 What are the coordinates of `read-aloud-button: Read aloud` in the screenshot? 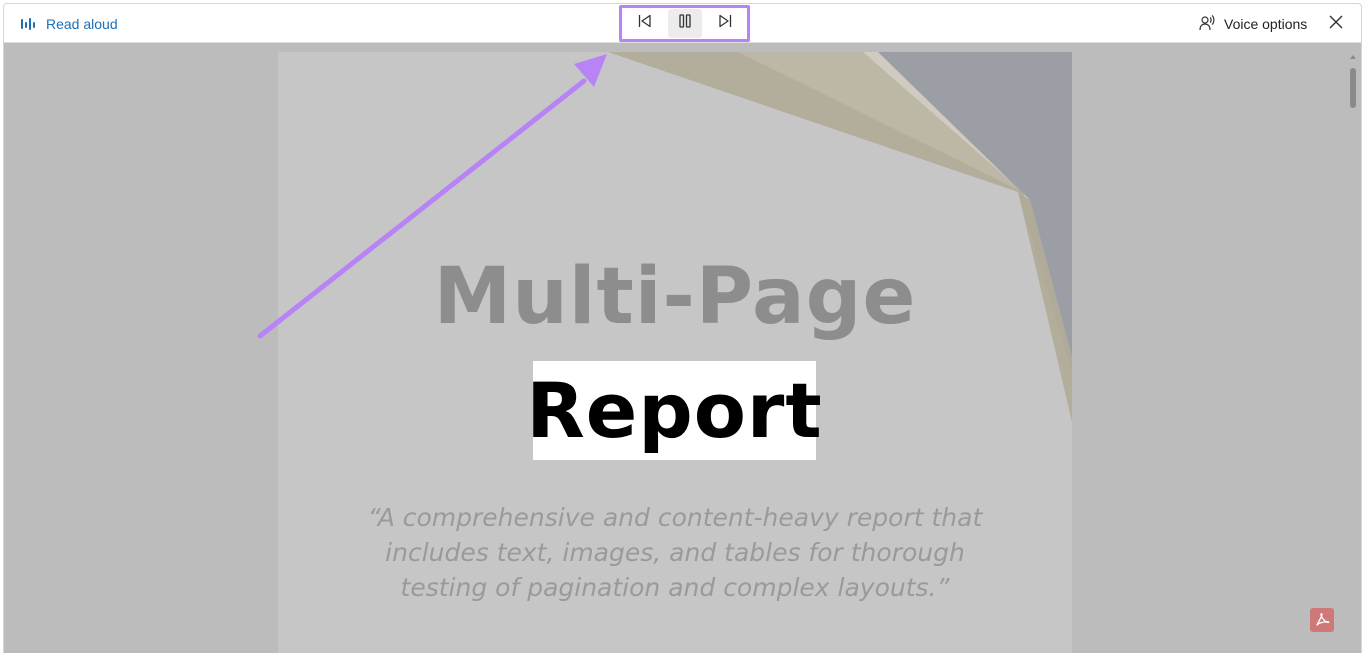 It's located at (69, 24).